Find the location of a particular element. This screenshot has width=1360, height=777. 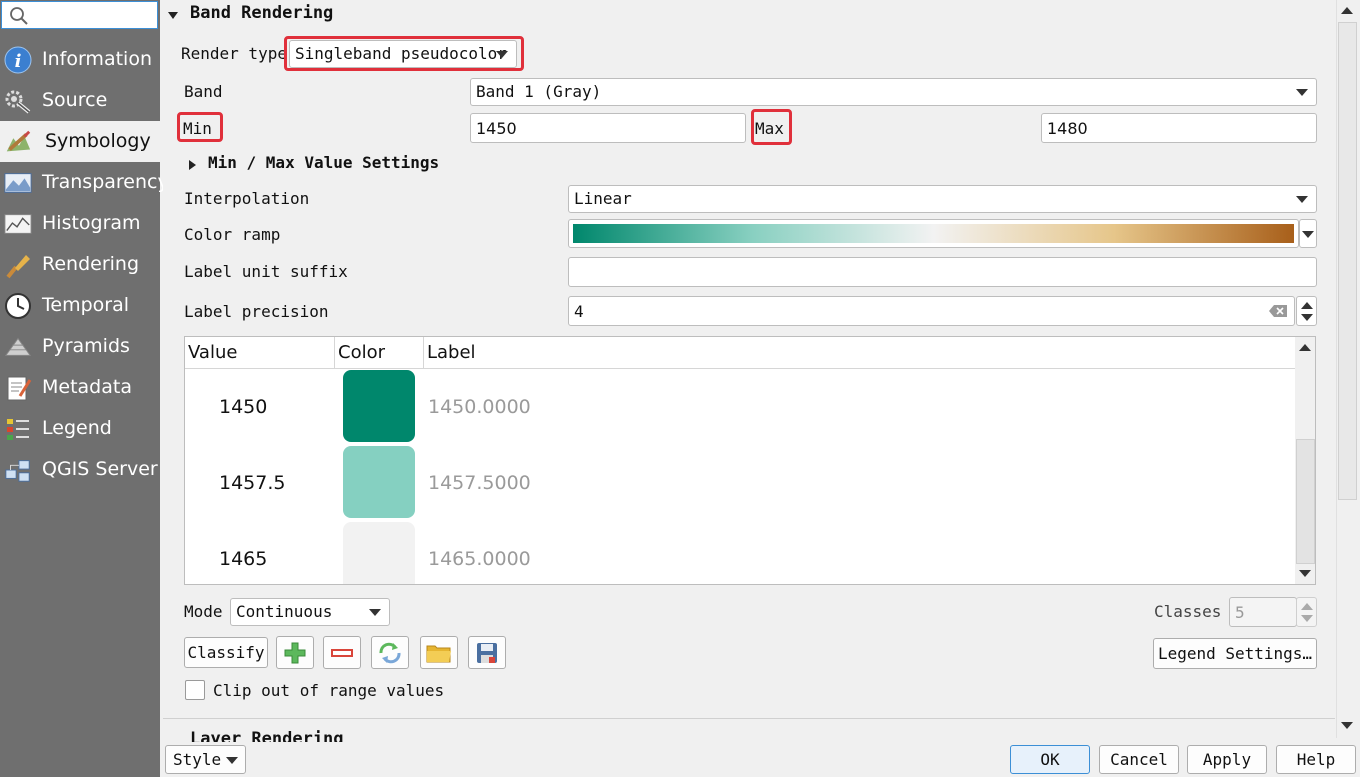

sidebar-item-qgis-server: QGIS Server is located at coordinates (80, 469).